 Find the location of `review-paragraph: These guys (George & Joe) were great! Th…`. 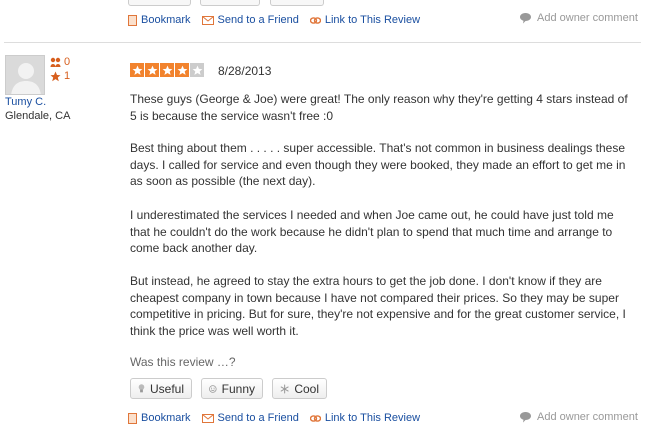

review-paragraph: These guys (George & Joe) were great! Th… is located at coordinates (379, 107).